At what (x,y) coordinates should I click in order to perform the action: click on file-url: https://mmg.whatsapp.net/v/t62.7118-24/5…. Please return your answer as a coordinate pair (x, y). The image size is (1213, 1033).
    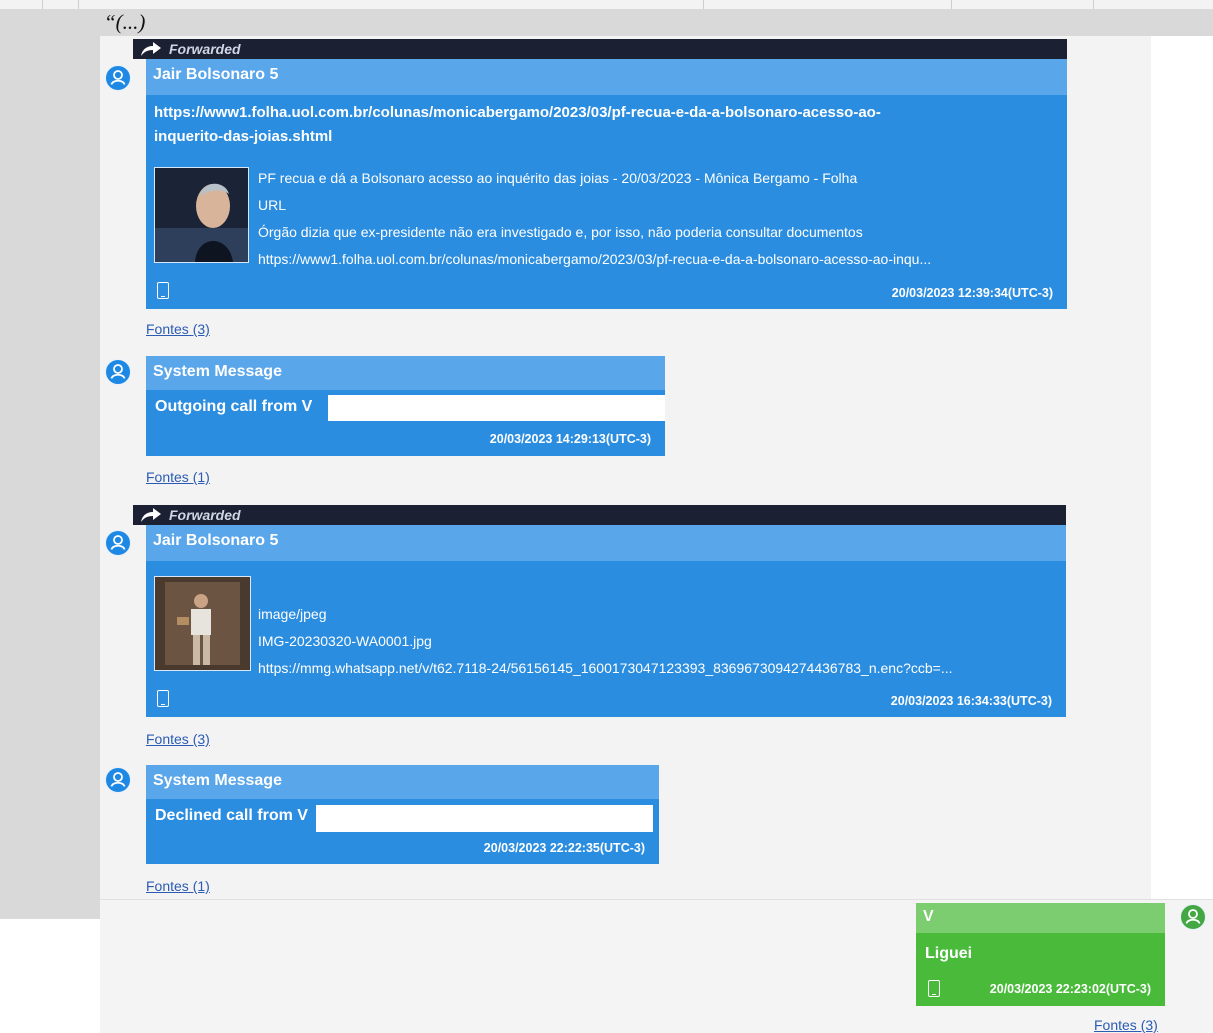
    Looking at the image, I should click on (605, 668).